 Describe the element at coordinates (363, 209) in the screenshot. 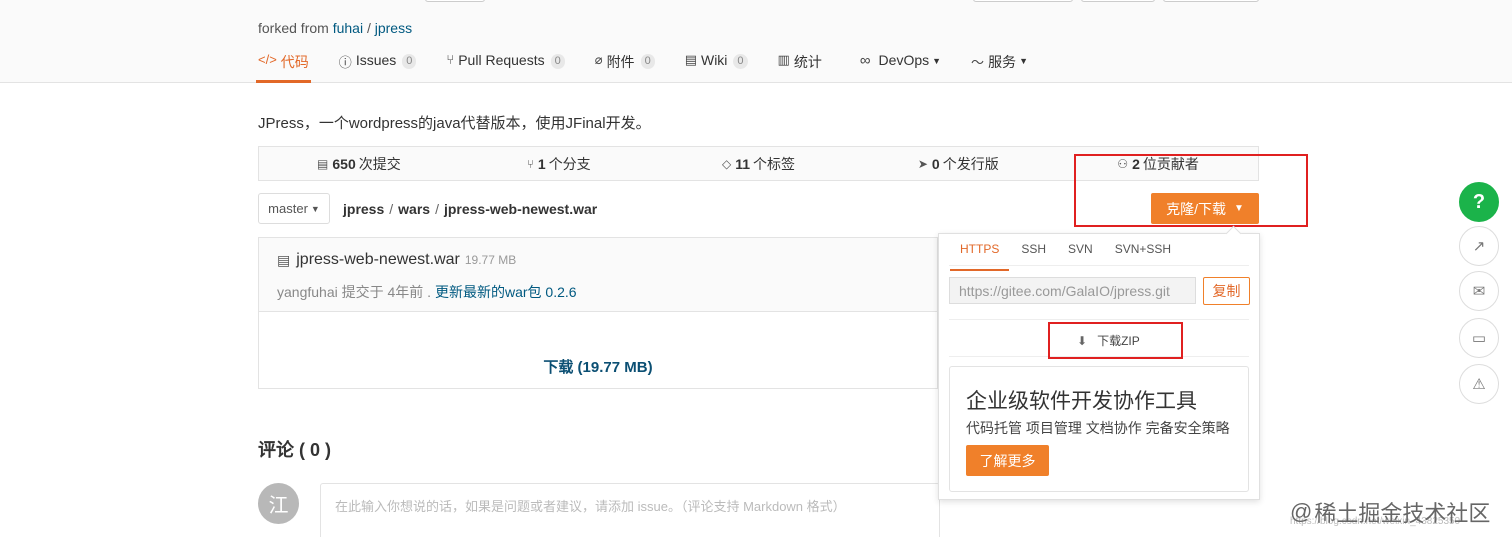

I see `breadcrumb-item: jpress` at that location.